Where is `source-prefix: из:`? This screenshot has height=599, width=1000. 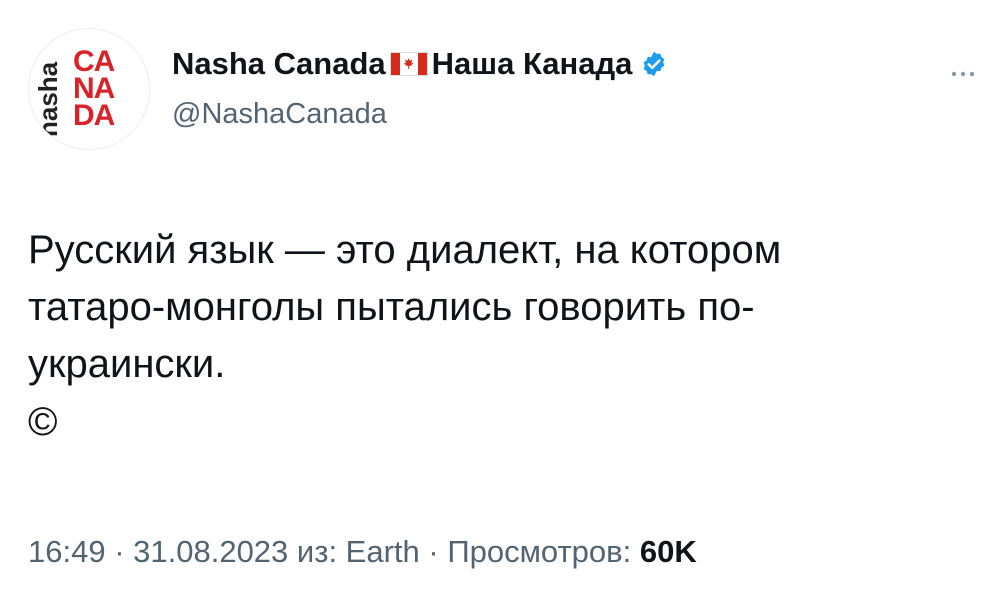 source-prefix: из: is located at coordinates (317, 551).